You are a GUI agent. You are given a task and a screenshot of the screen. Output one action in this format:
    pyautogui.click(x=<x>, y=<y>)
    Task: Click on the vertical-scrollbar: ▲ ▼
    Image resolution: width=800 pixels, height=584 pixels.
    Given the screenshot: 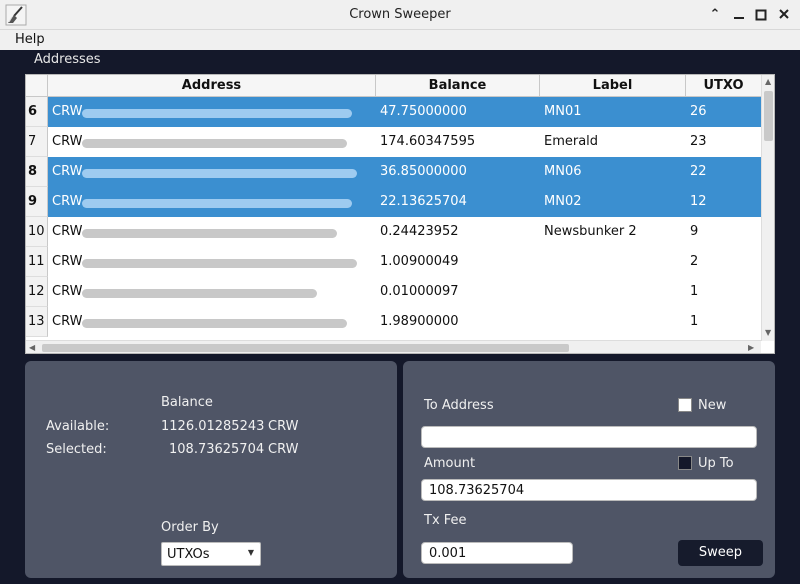 What is the action you would take?
    pyautogui.click(x=767, y=208)
    